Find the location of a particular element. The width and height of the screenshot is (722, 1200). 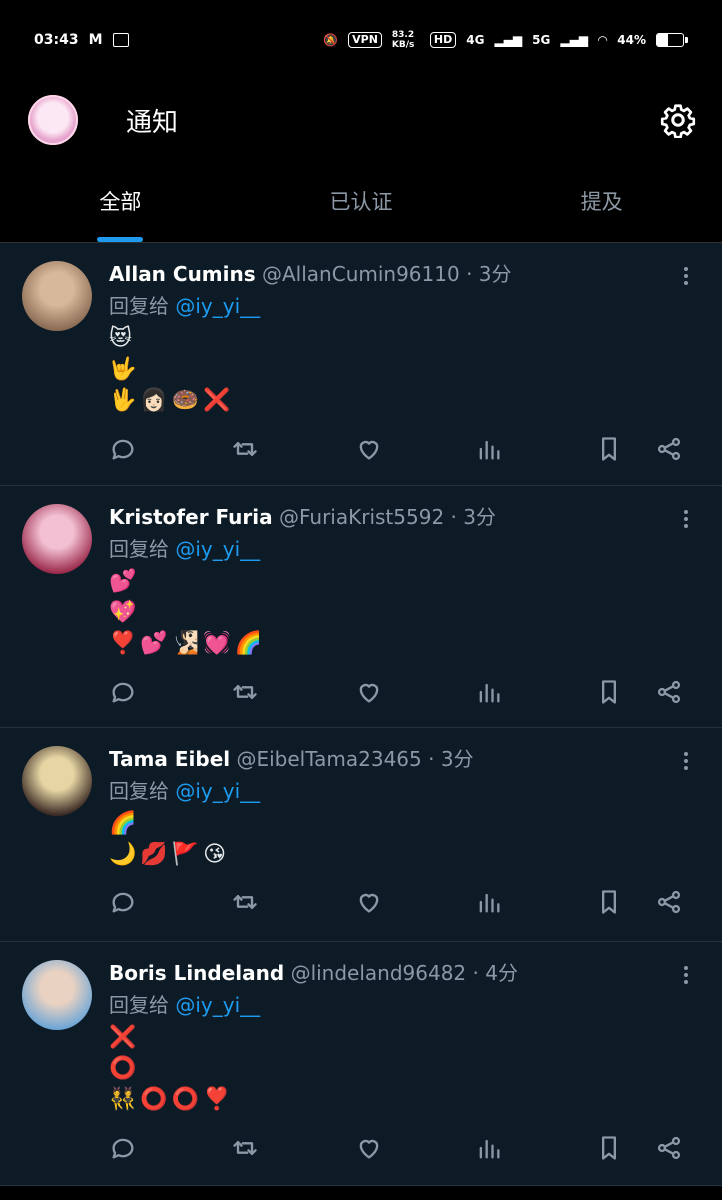

post-emoji-line: ❌ is located at coordinates (125, 1037).